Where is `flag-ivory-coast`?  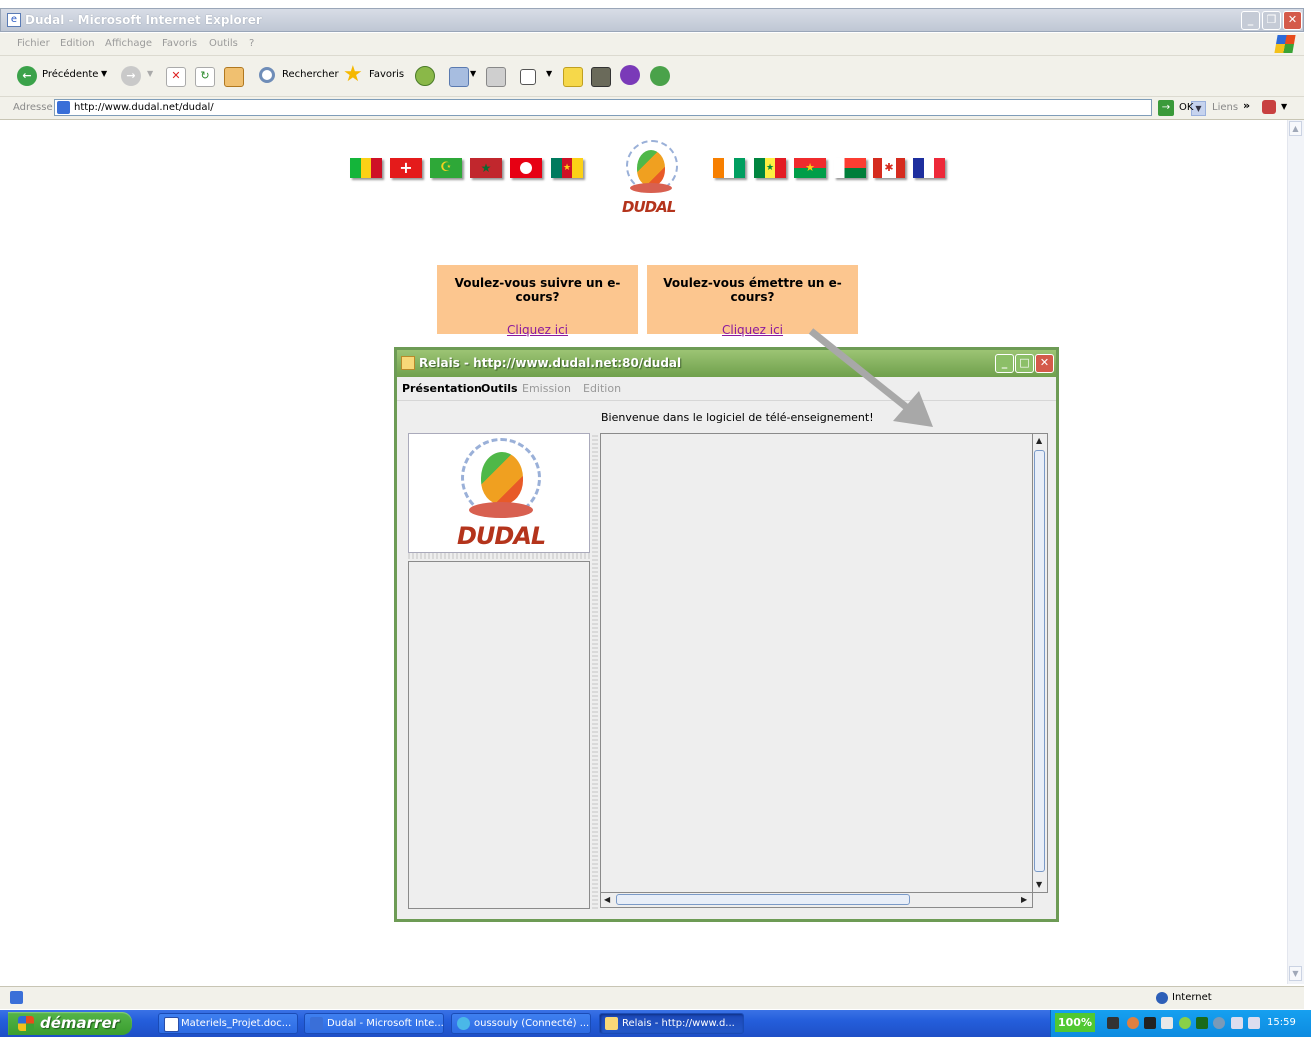
flag-ivory-coast is located at coordinates (729, 168).